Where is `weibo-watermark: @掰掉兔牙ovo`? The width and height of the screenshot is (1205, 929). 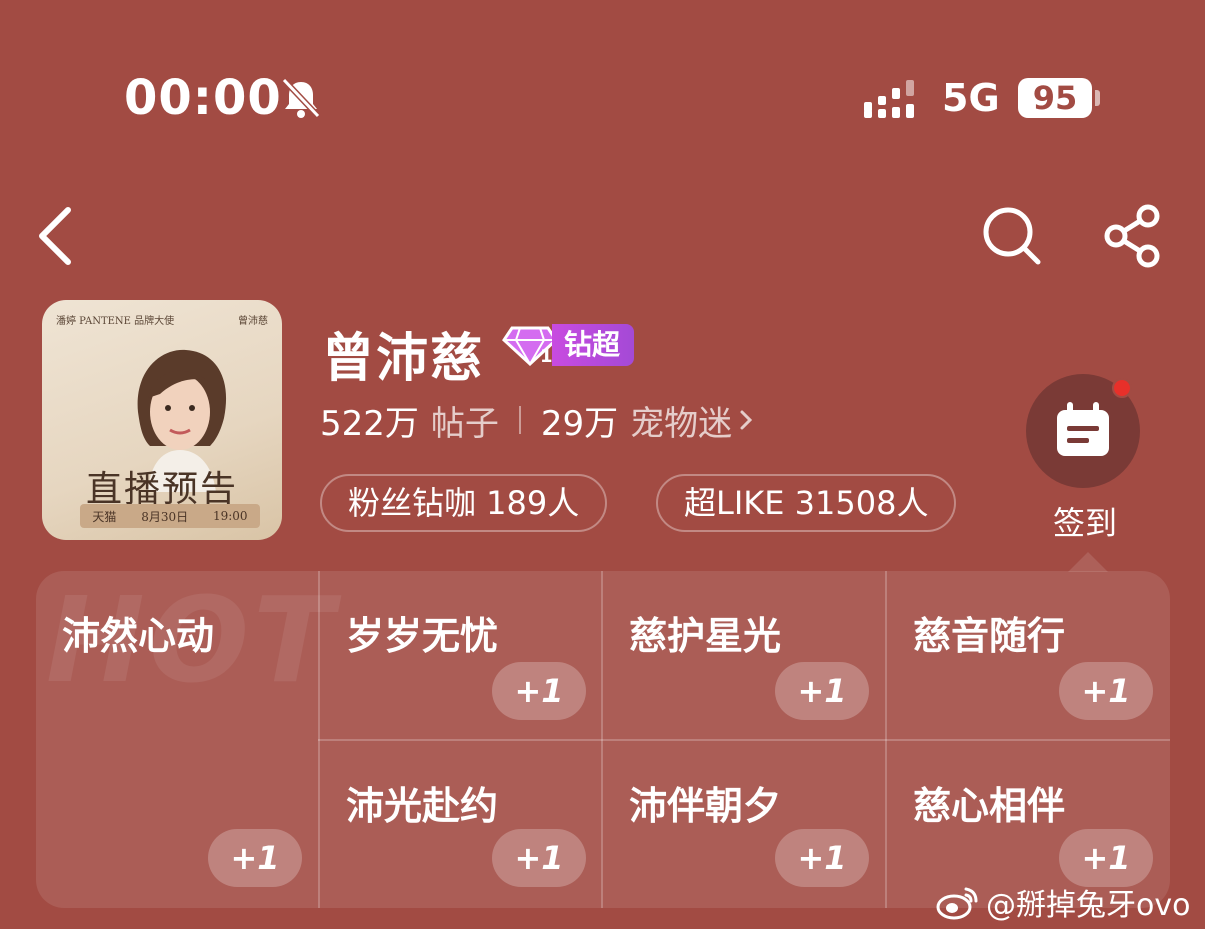
weibo-watermark: @掰掉兔牙ovo is located at coordinates (1063, 902).